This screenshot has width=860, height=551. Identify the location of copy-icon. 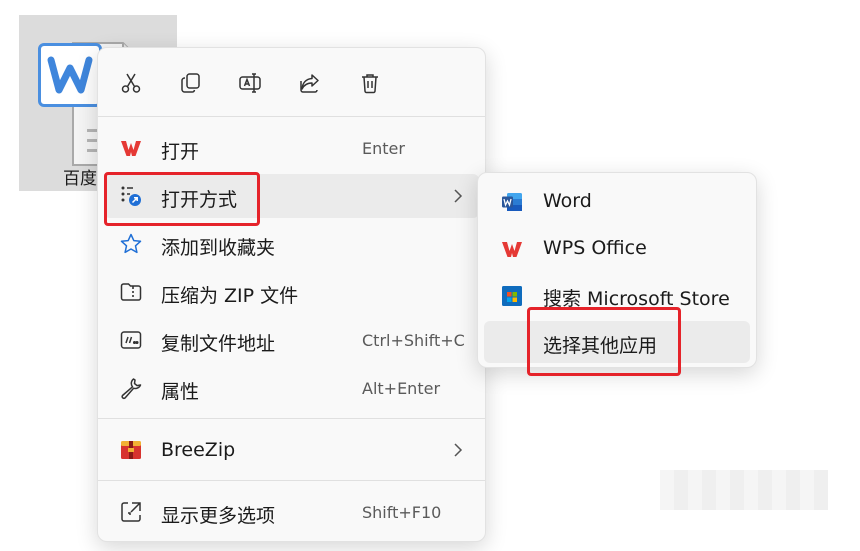
(190, 83).